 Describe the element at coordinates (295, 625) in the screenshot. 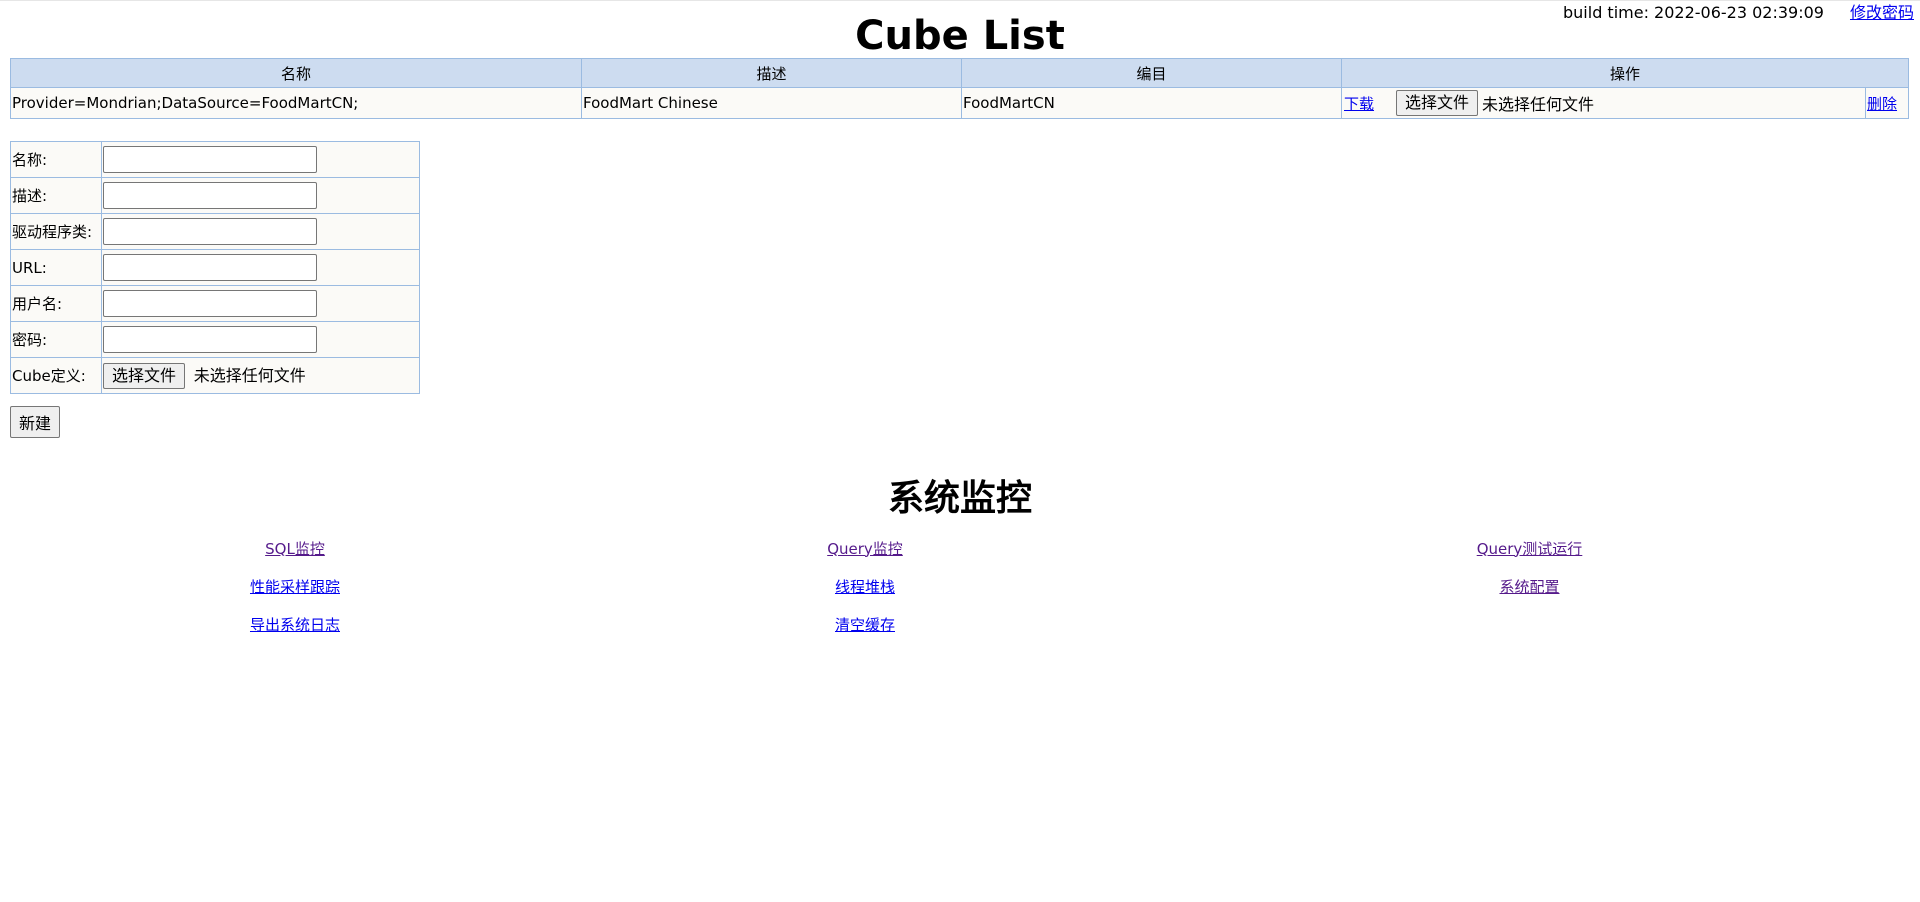

I see `export-system-log-link: 导出系统日志` at that location.